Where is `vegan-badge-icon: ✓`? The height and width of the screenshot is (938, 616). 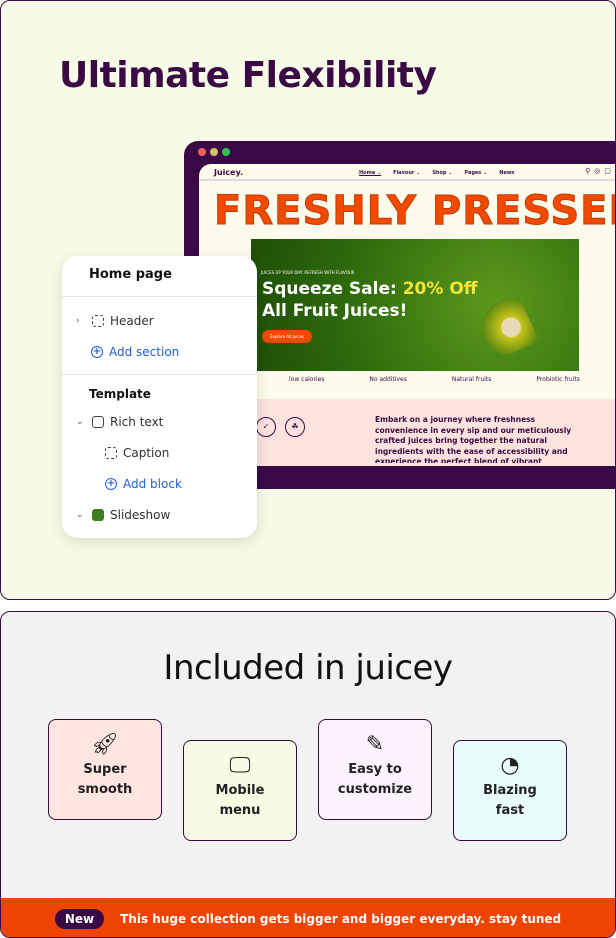
vegan-badge-icon: ✓ is located at coordinates (266, 427).